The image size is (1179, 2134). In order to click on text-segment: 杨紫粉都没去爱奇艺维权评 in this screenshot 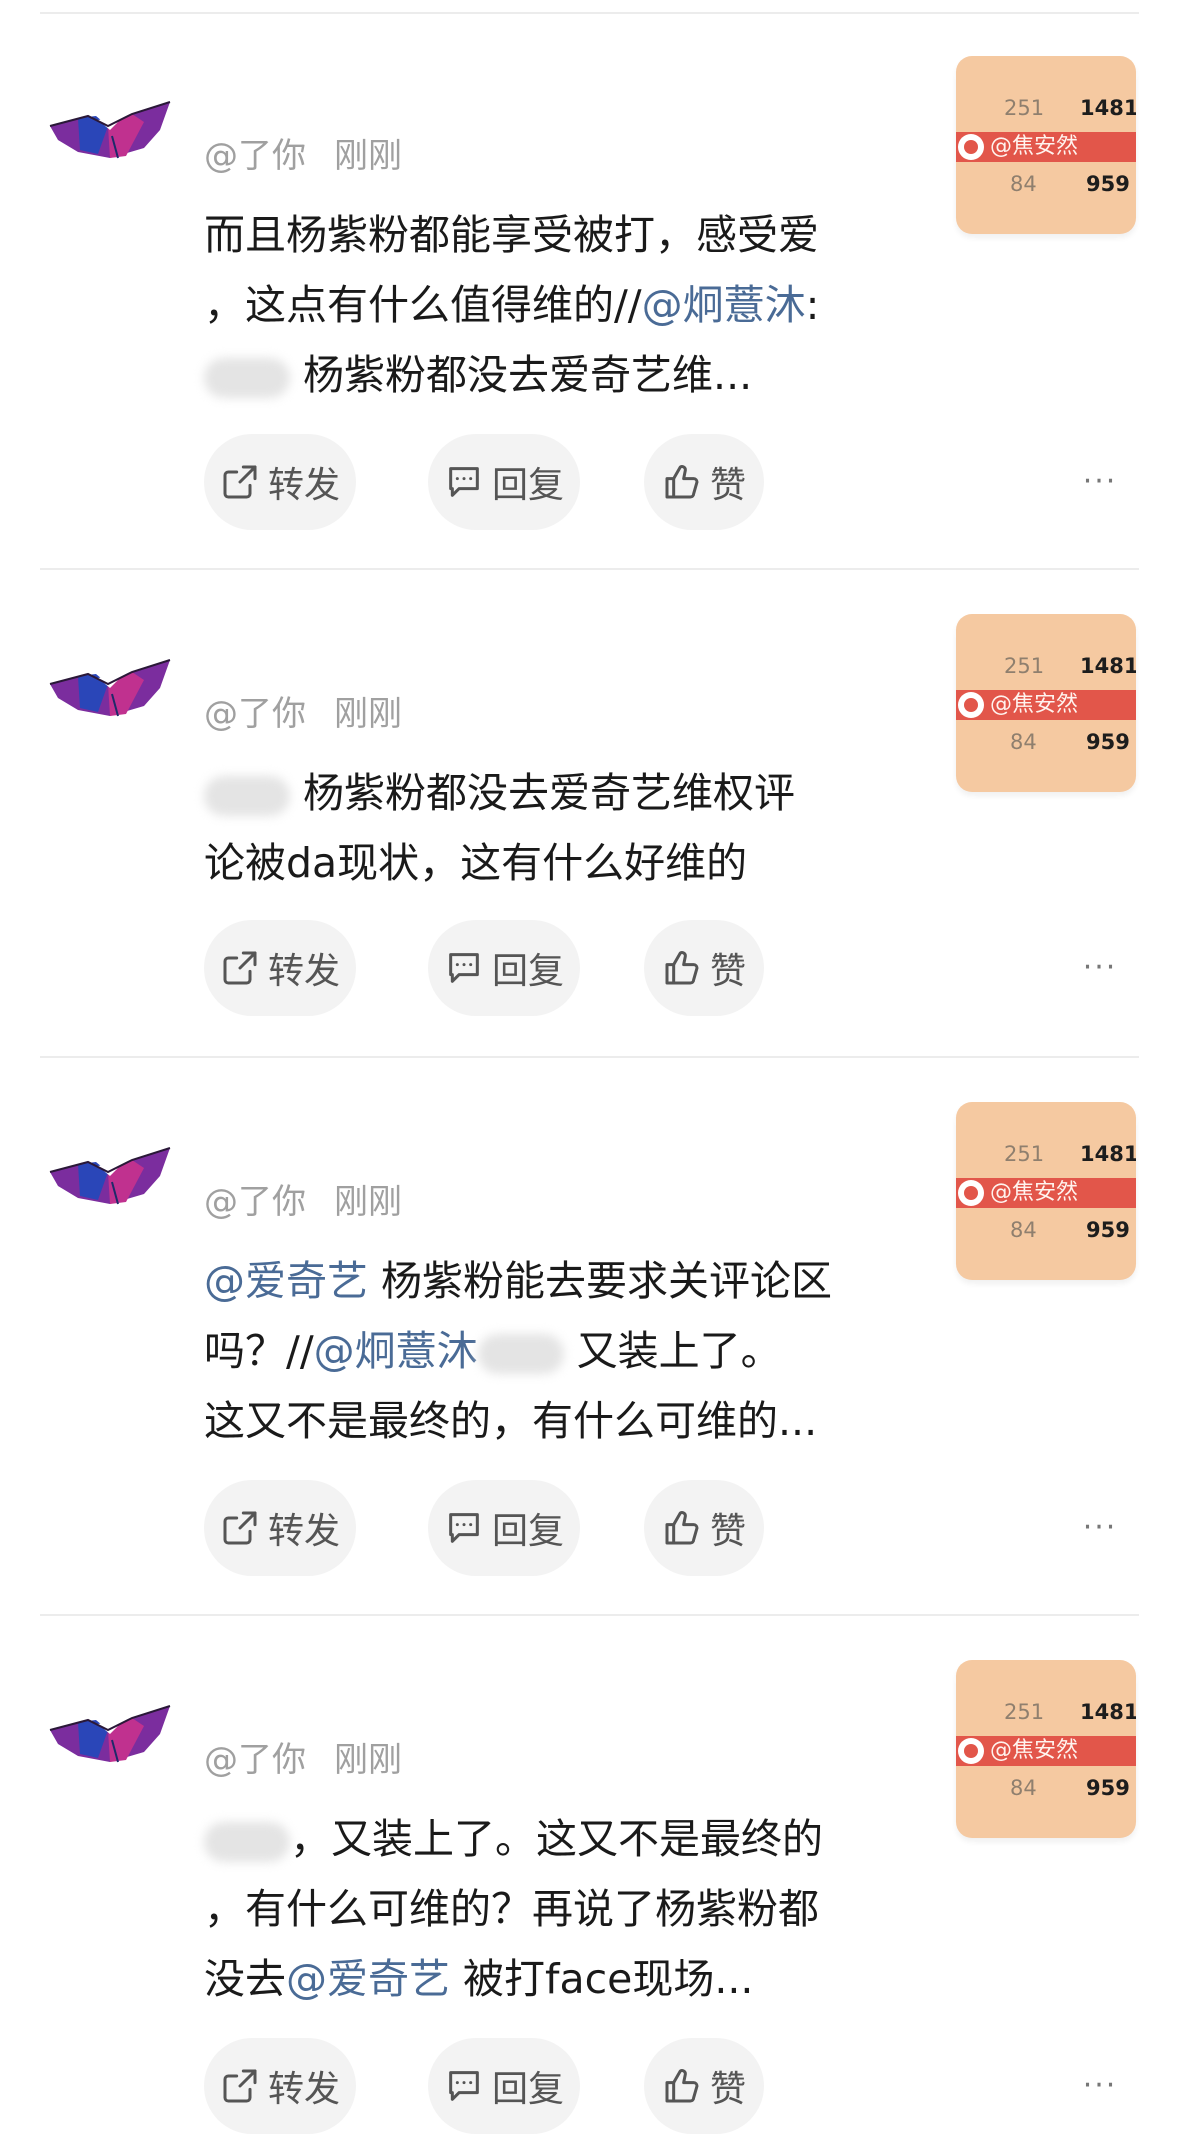, I will do `click(543, 793)`.